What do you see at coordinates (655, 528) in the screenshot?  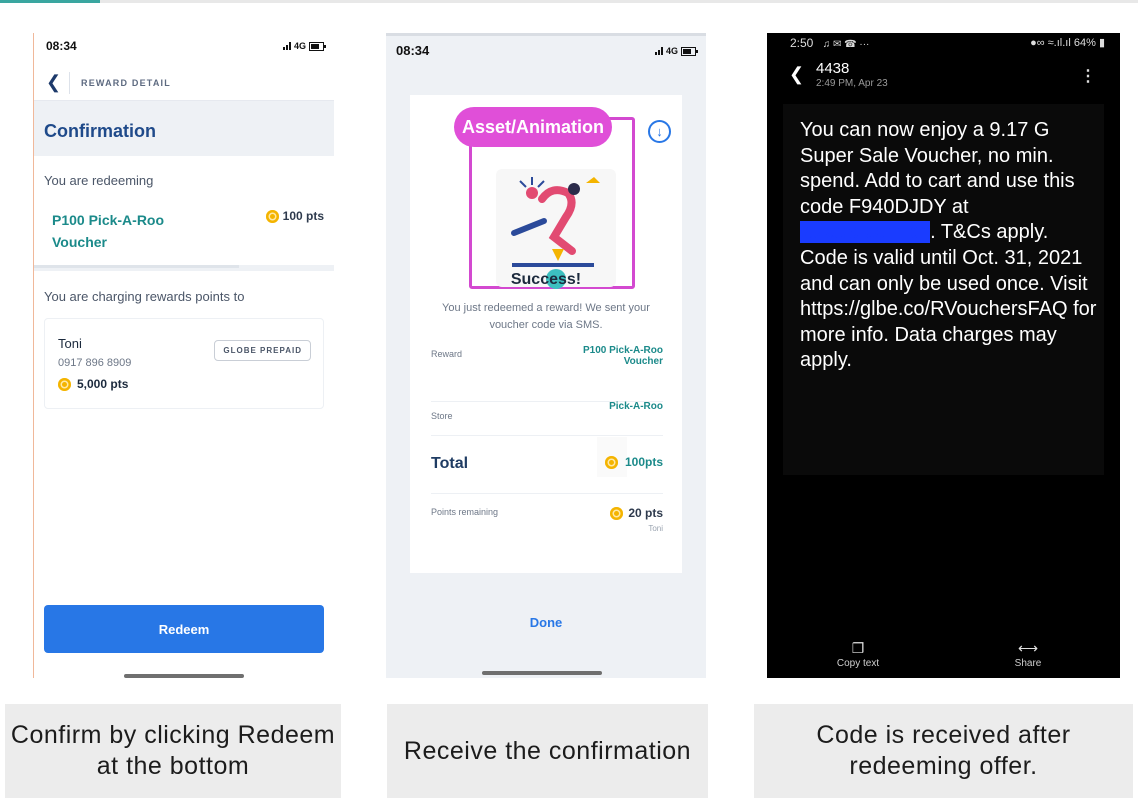 I see `points-remaining-owner: Toni` at bounding box center [655, 528].